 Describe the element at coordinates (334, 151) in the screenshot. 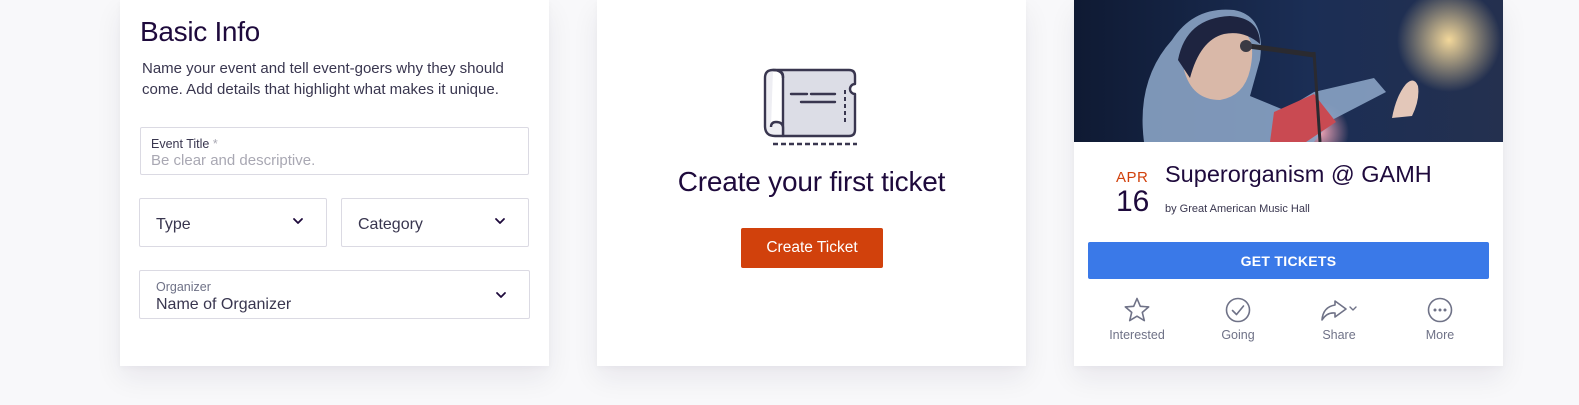

I see `event-title-field: Event Title *` at that location.